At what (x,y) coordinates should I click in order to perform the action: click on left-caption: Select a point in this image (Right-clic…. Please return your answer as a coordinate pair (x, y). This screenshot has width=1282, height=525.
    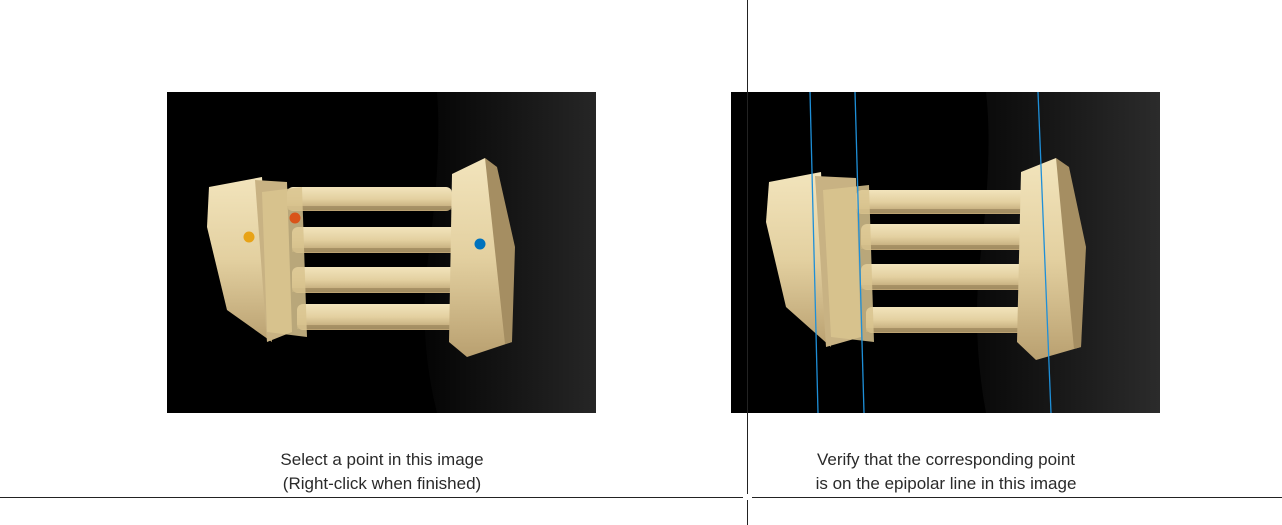
    Looking at the image, I should click on (382, 472).